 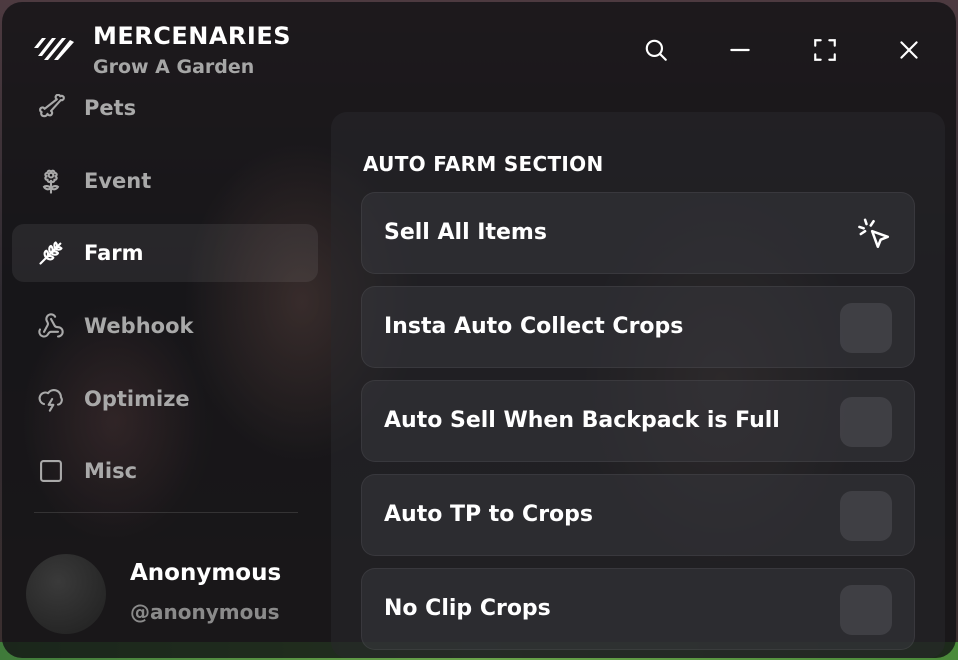 I want to click on insta-auto-collect-crops-toggle, so click(x=866, y=328).